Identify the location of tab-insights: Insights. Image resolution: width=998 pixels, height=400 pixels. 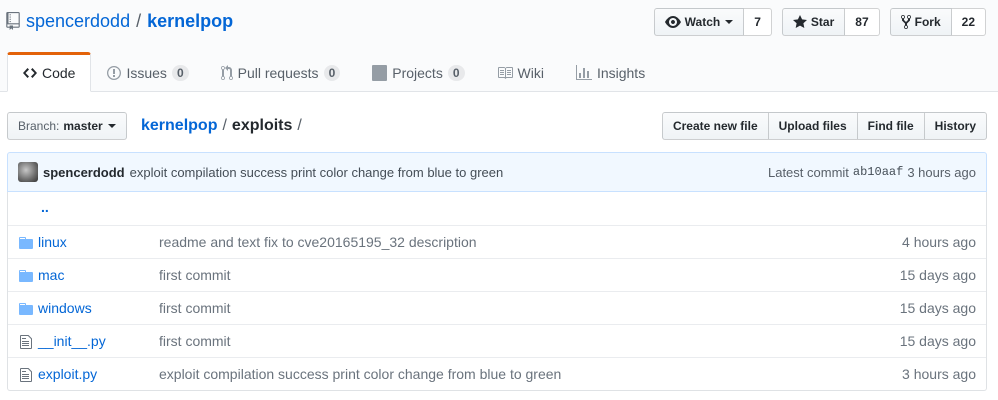
(610, 72).